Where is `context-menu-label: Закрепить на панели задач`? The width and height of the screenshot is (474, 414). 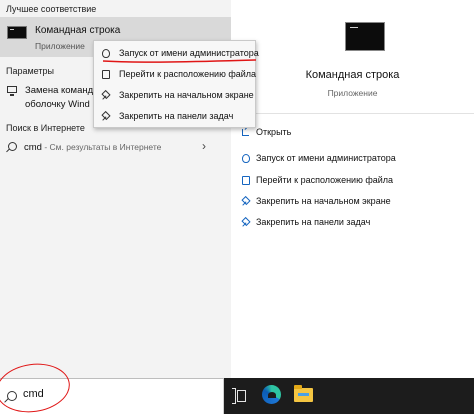
context-menu-label: Закрепить на панели задач is located at coordinates (176, 116).